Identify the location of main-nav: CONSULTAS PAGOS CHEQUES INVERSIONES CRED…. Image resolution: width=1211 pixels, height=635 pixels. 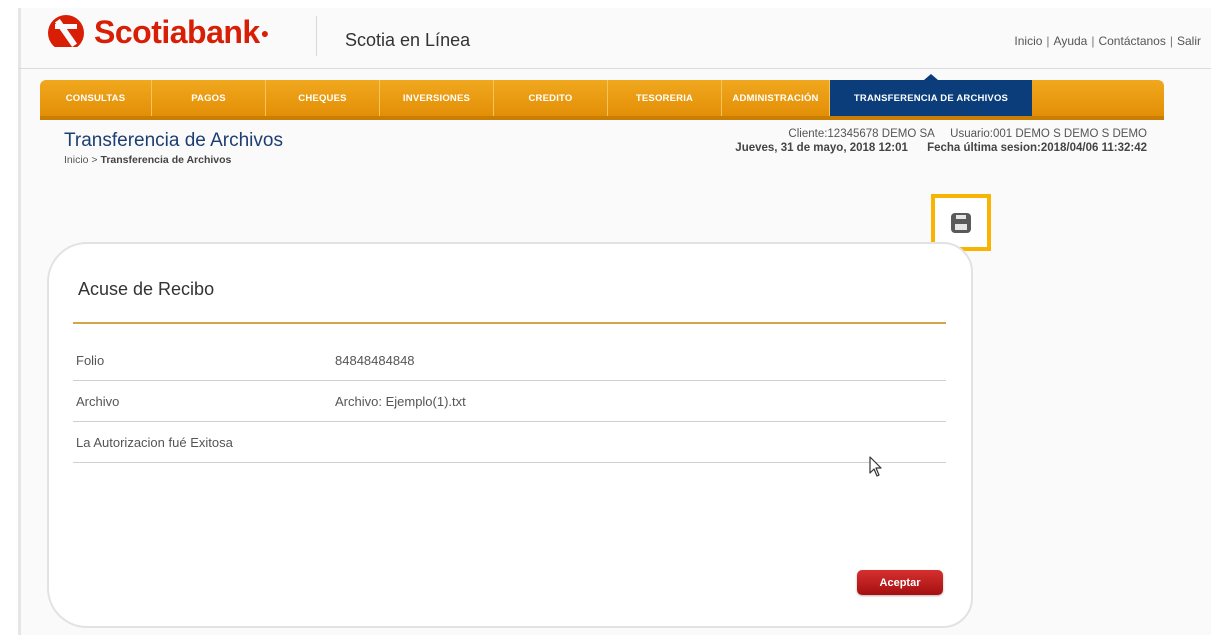
(602, 95).